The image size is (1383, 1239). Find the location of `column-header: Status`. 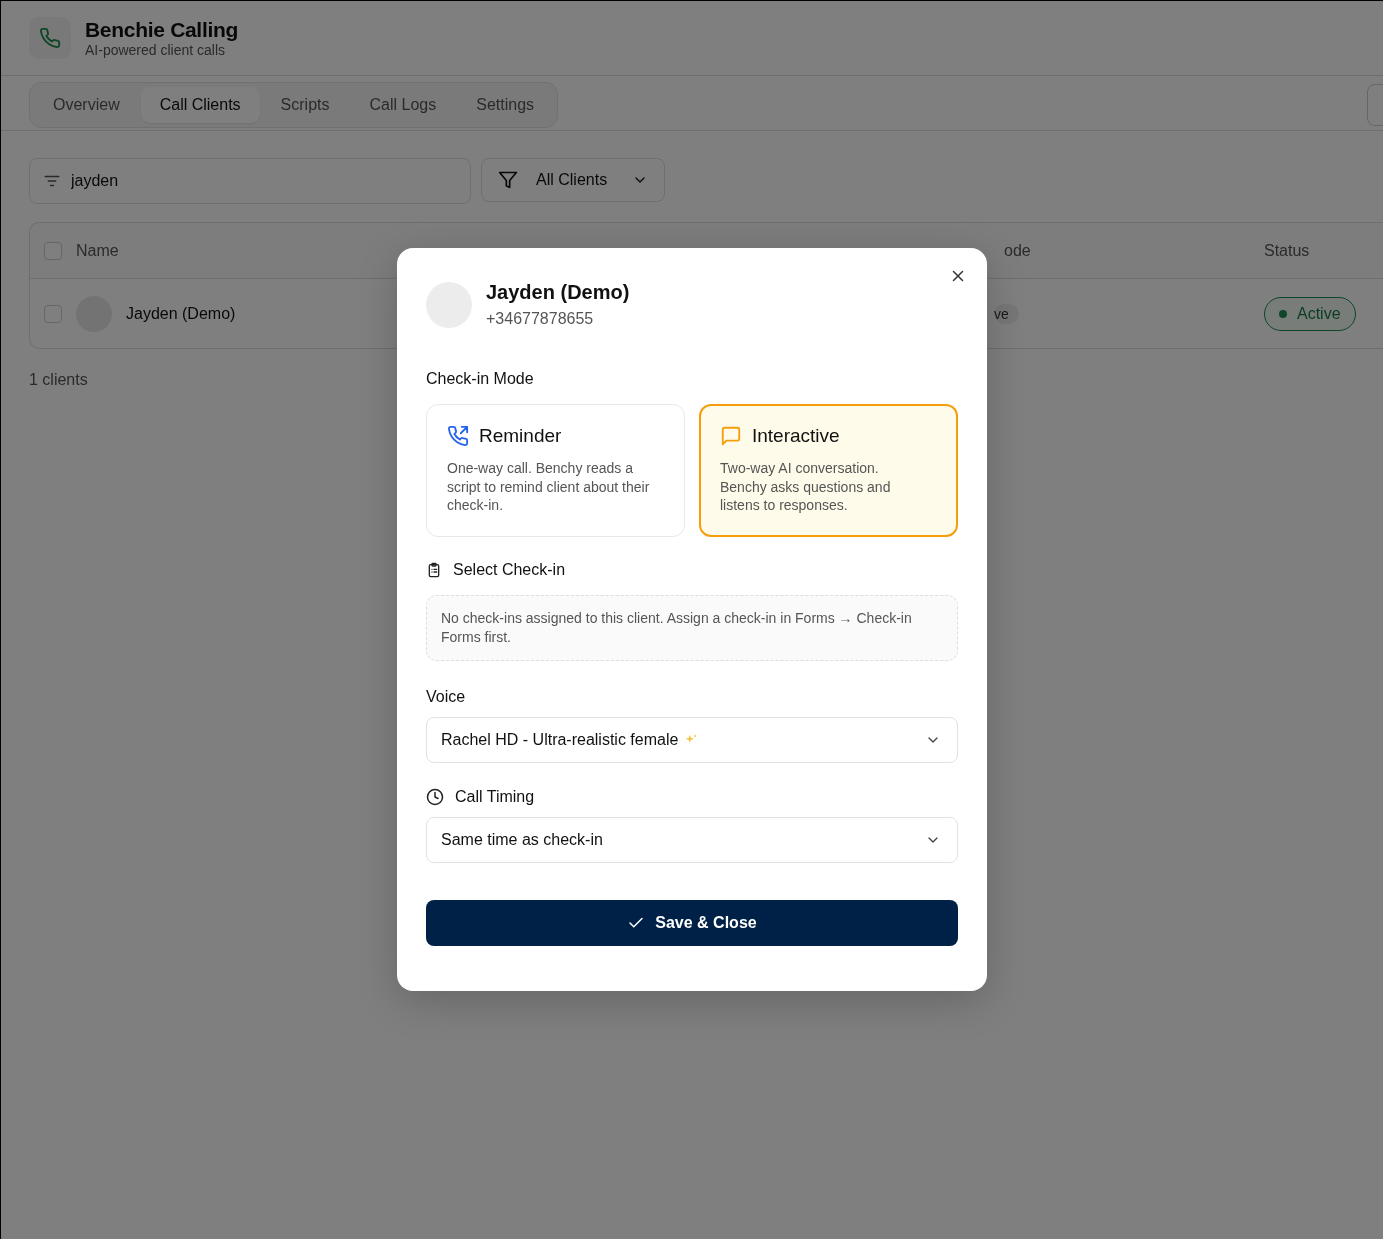

column-header: Status is located at coordinates (1287, 250).